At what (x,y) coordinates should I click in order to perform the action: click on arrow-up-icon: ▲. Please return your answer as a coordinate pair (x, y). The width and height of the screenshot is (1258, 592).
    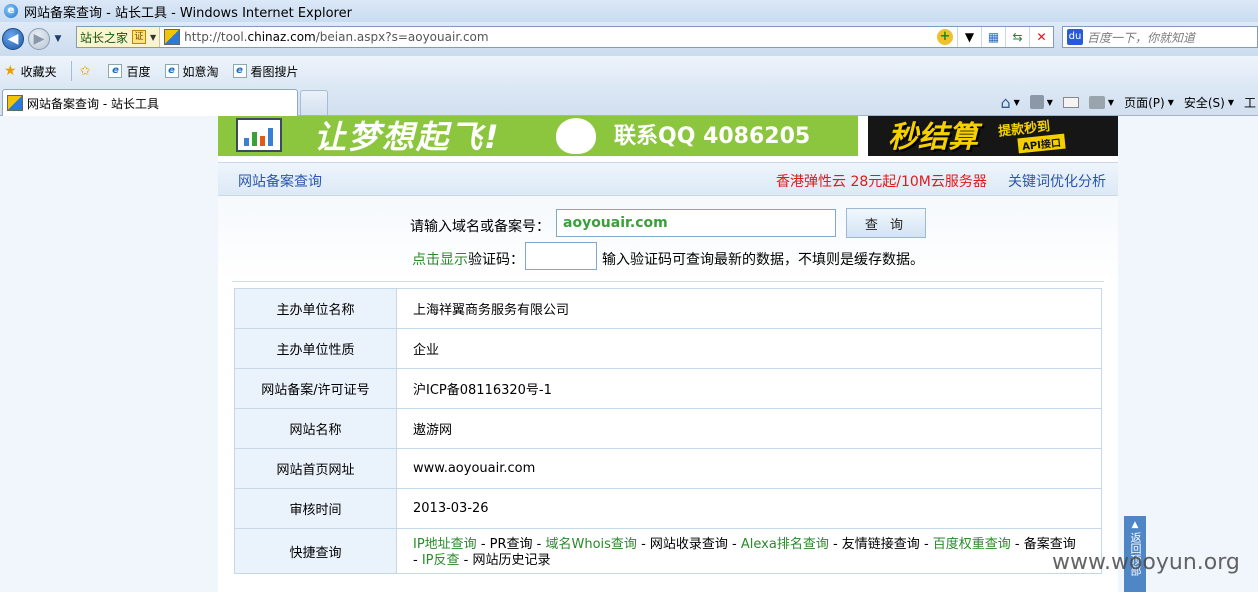
    Looking at the image, I should click on (1135, 525).